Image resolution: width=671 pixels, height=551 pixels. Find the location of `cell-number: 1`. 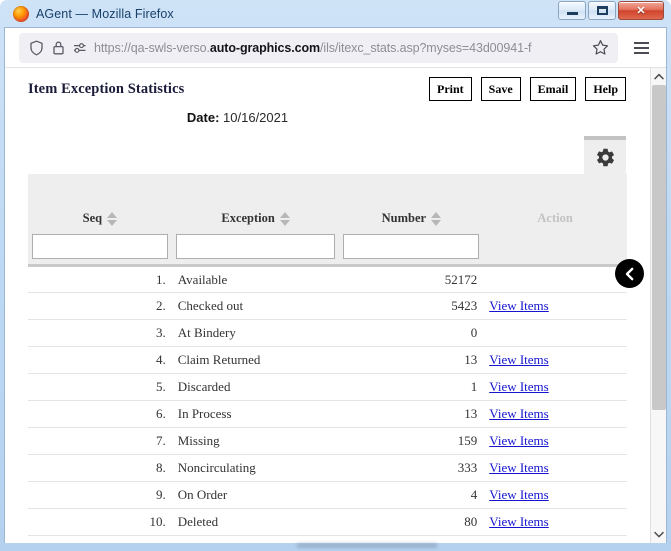

cell-number: 1 is located at coordinates (411, 387).